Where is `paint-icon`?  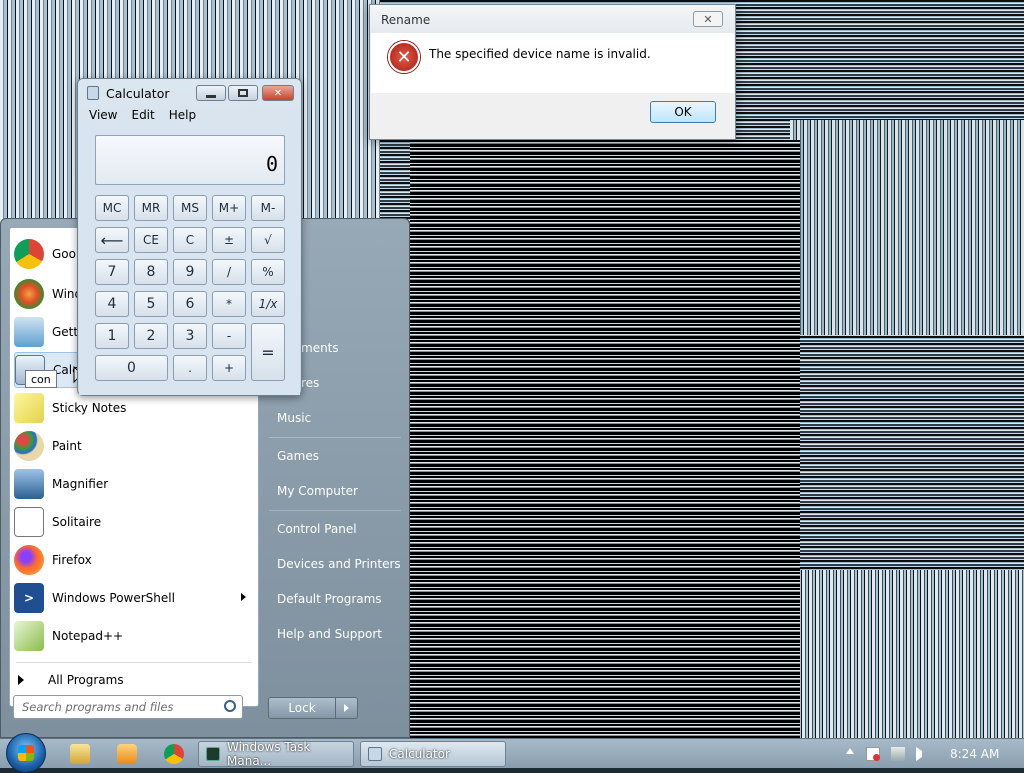 paint-icon is located at coordinates (29, 446).